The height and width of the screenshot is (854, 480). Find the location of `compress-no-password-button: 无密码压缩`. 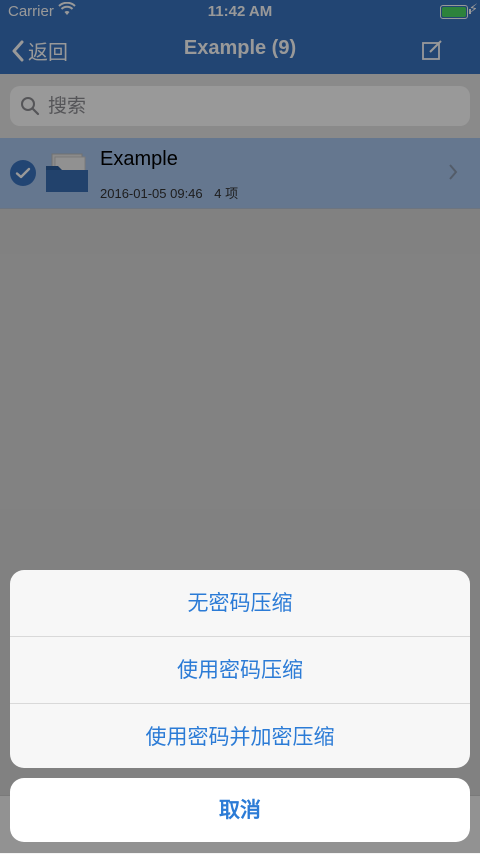

compress-no-password-button: 无密码压缩 is located at coordinates (240, 603).